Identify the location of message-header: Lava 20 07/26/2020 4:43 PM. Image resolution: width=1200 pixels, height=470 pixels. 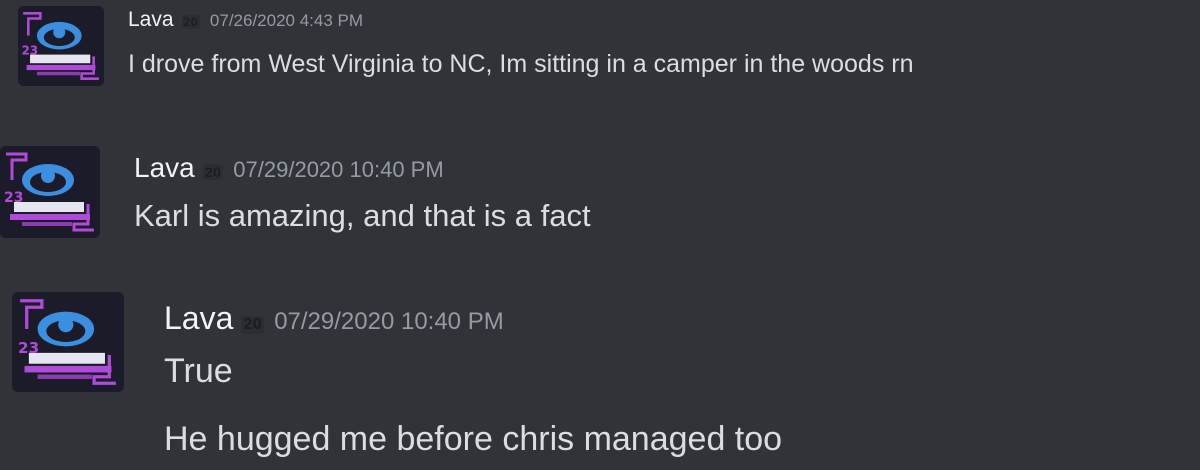
(245, 20).